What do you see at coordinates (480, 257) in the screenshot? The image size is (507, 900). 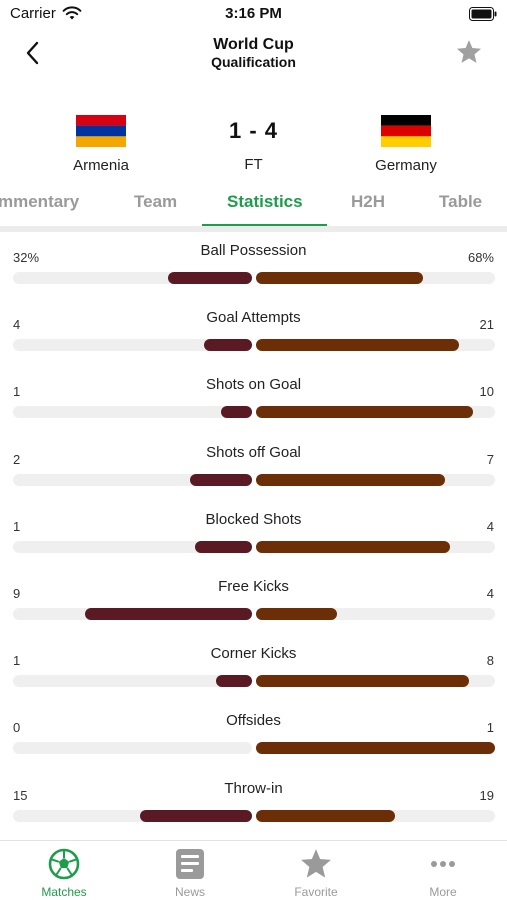 I see `stat-away-value: 68%` at bounding box center [480, 257].